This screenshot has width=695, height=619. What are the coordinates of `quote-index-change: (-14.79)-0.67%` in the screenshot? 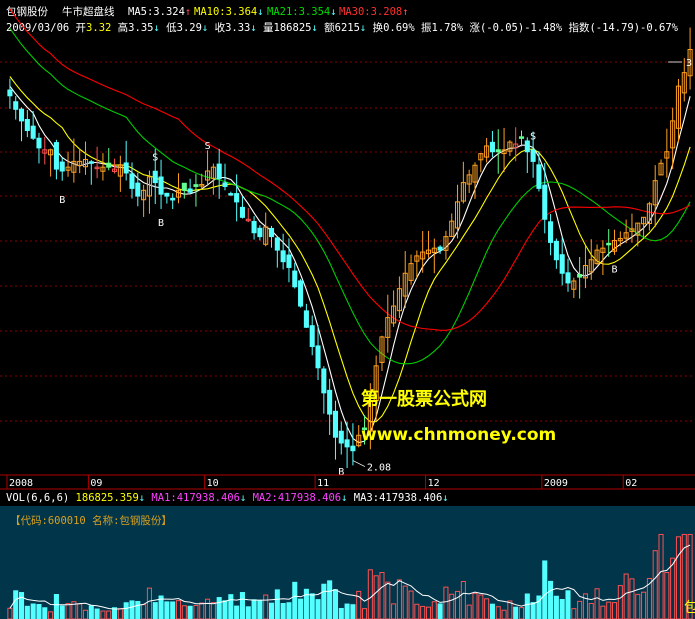 It's located at (633, 28).